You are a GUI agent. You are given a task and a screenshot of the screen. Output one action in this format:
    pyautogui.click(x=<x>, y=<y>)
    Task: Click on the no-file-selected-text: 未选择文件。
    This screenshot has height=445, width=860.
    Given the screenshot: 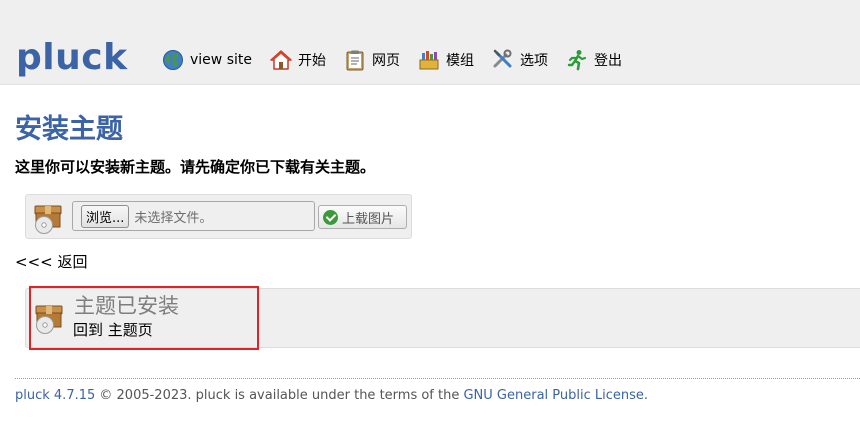 What is the action you would take?
    pyautogui.click(x=173, y=218)
    